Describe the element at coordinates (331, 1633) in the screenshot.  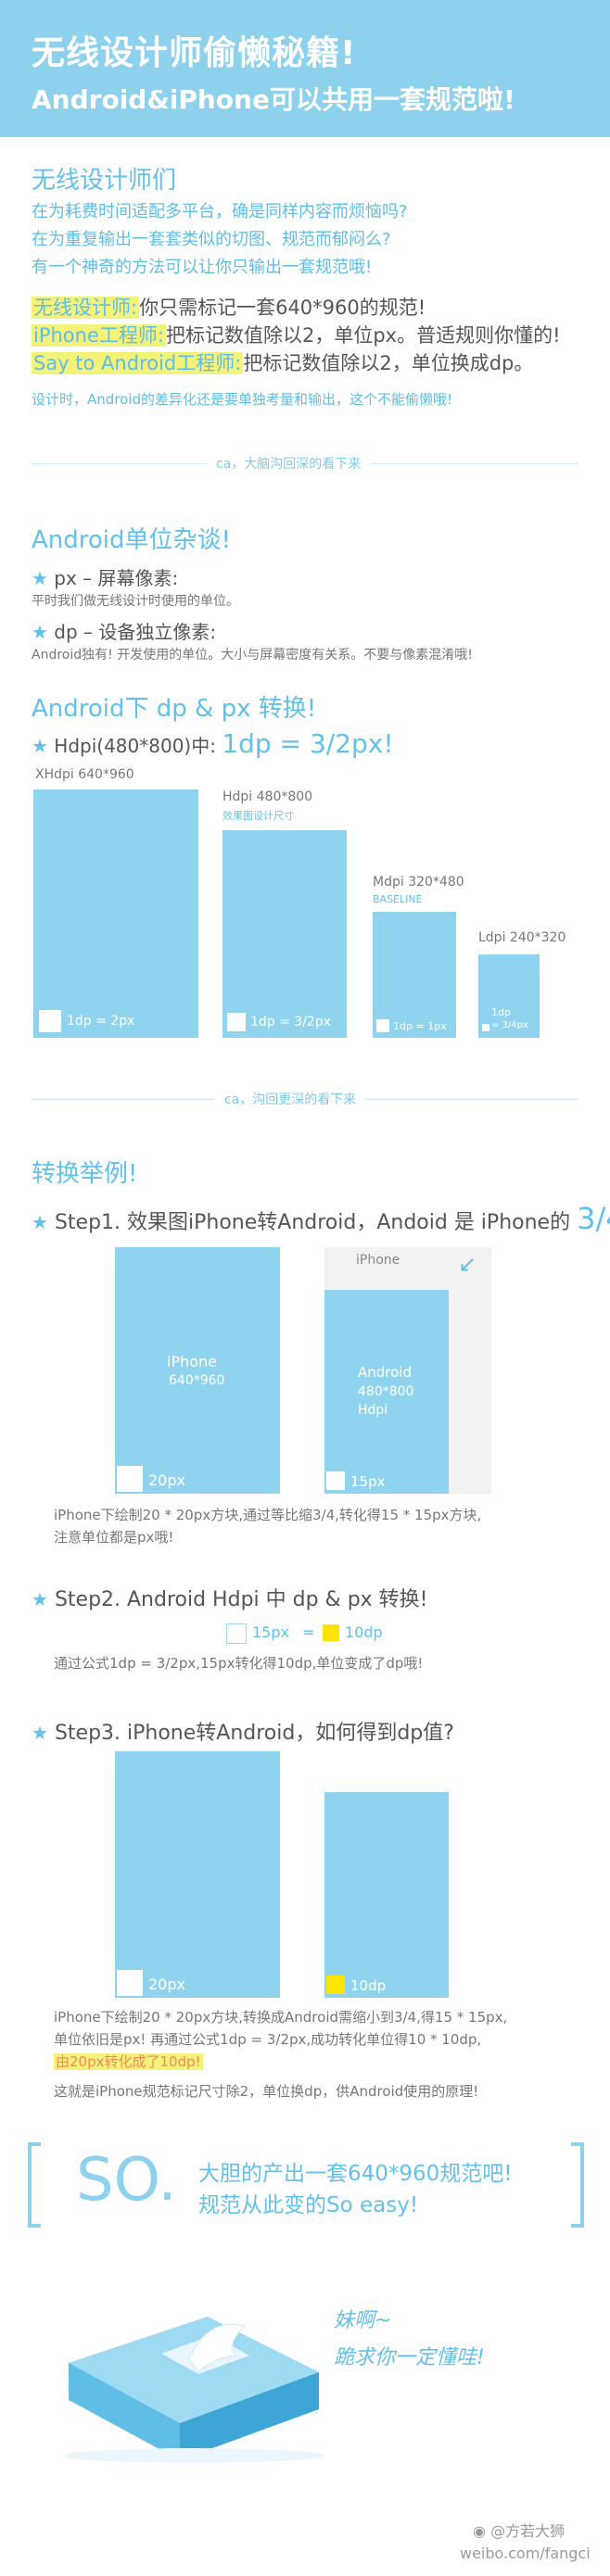
I see `step2-dp-square` at that location.